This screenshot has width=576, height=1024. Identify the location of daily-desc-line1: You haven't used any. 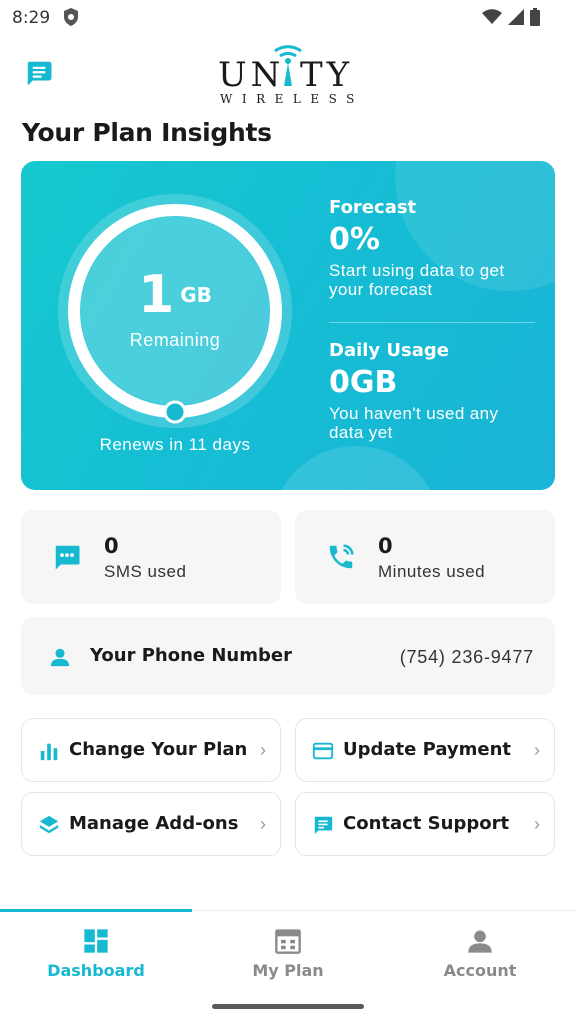
(414, 413).